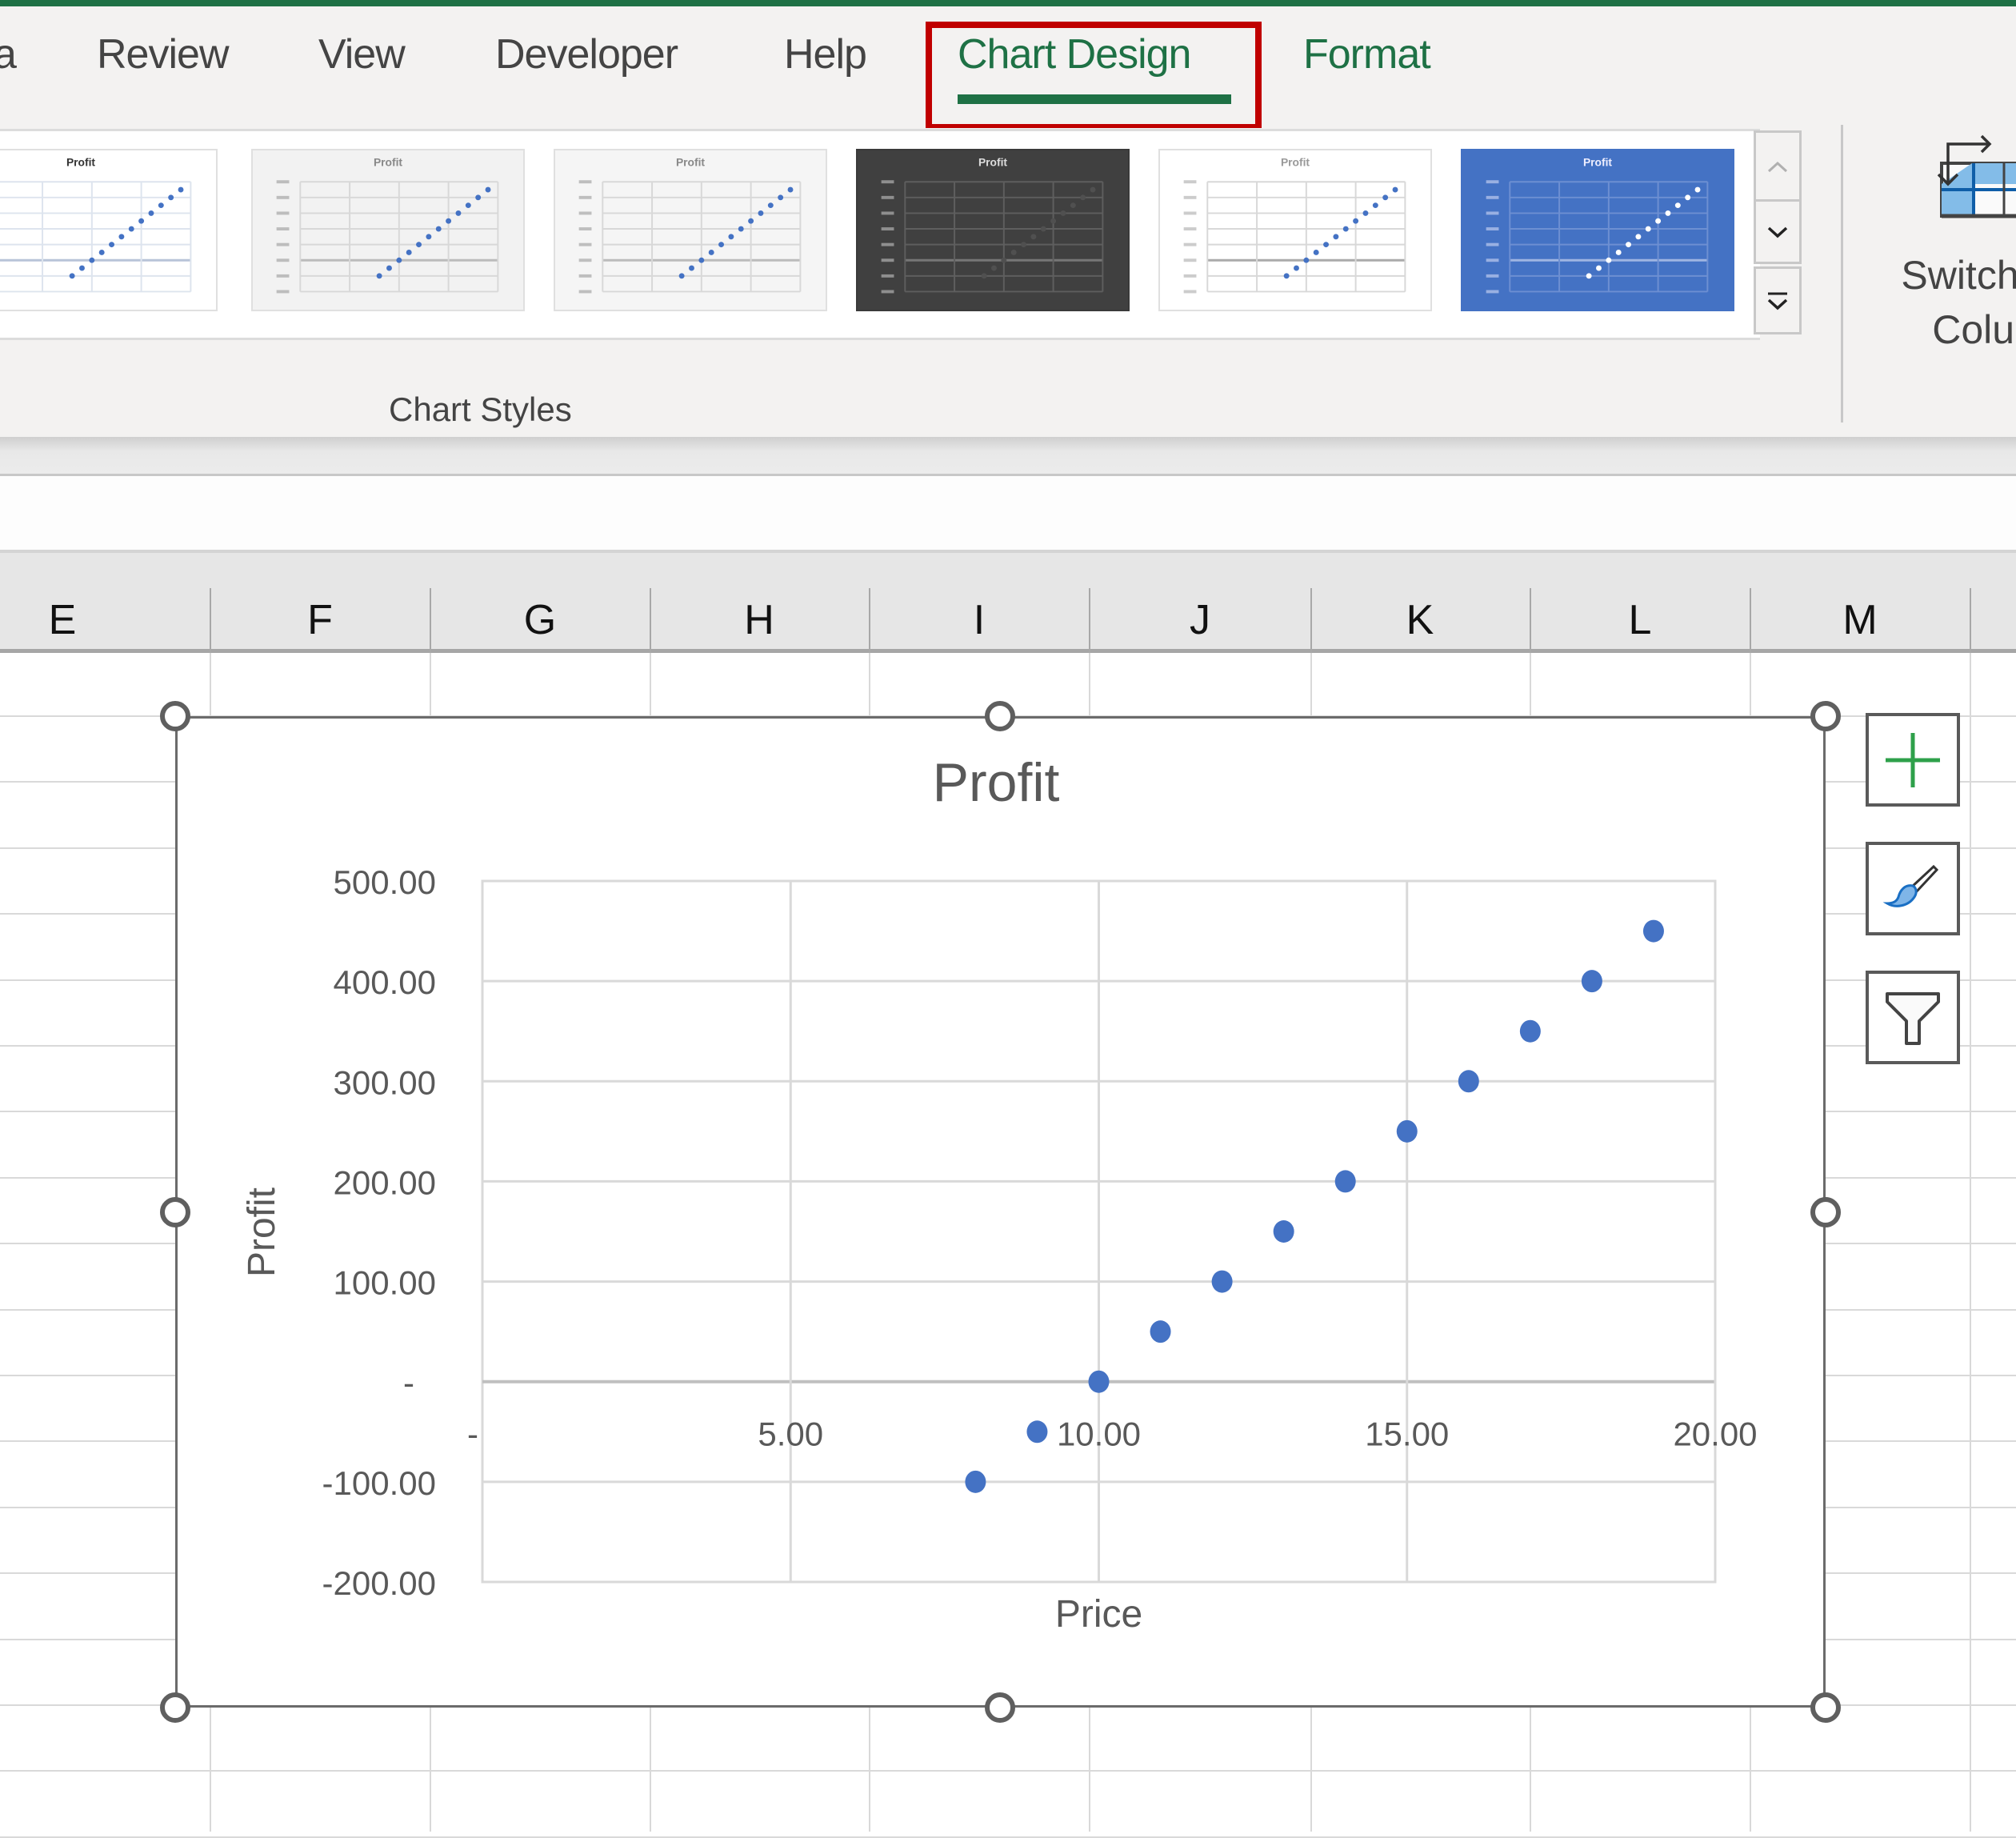 The width and height of the screenshot is (2016, 1838). I want to click on column-header-l: L, so click(1640, 620).